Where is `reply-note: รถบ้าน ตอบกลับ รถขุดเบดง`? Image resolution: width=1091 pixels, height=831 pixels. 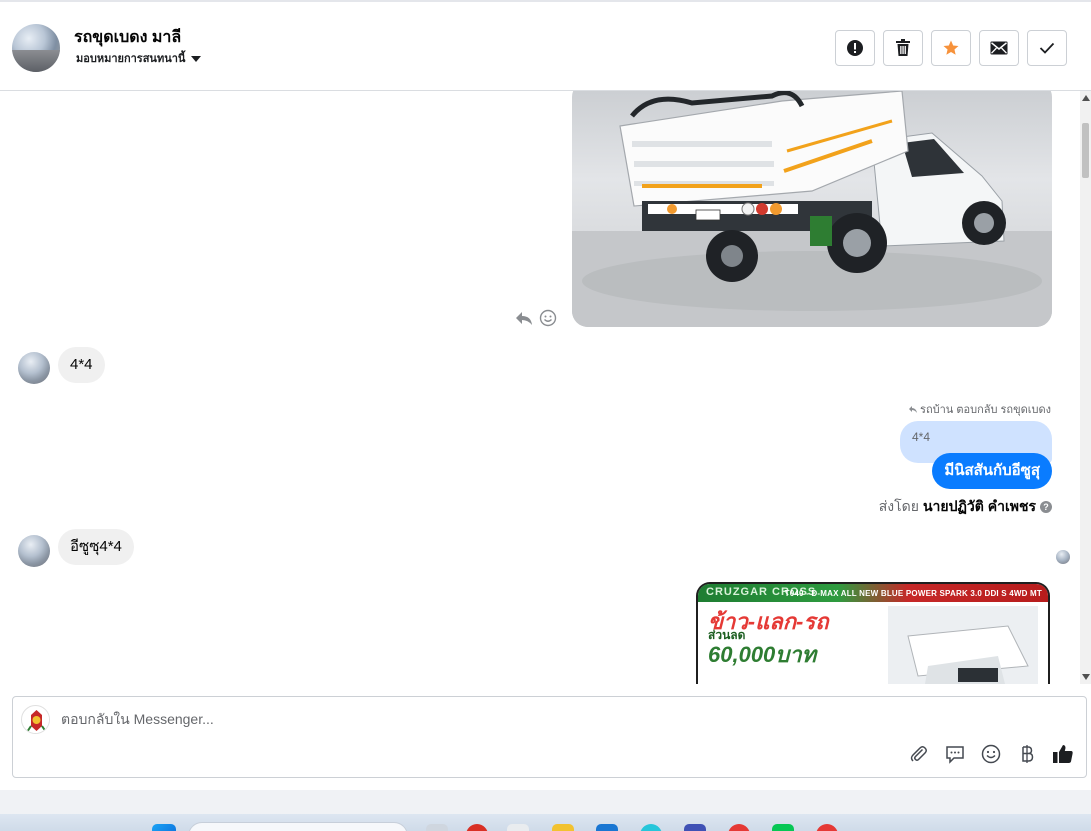
reply-note: รถบ้าน ตอบกลับ รถขุดเบดง is located at coordinates (979, 409).